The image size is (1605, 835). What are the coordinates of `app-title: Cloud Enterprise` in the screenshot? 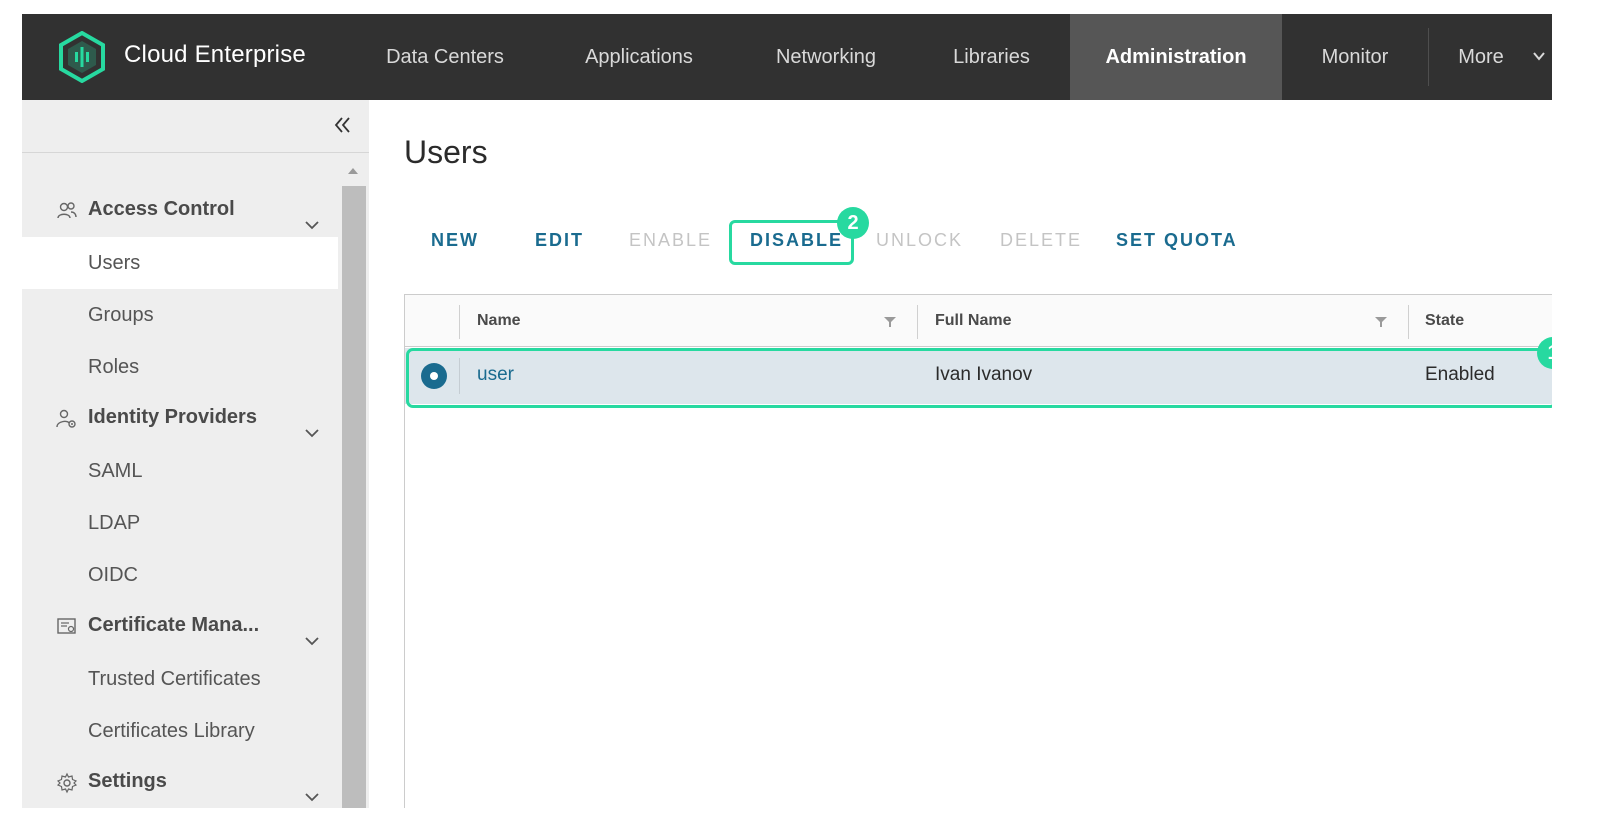 It's located at (215, 54).